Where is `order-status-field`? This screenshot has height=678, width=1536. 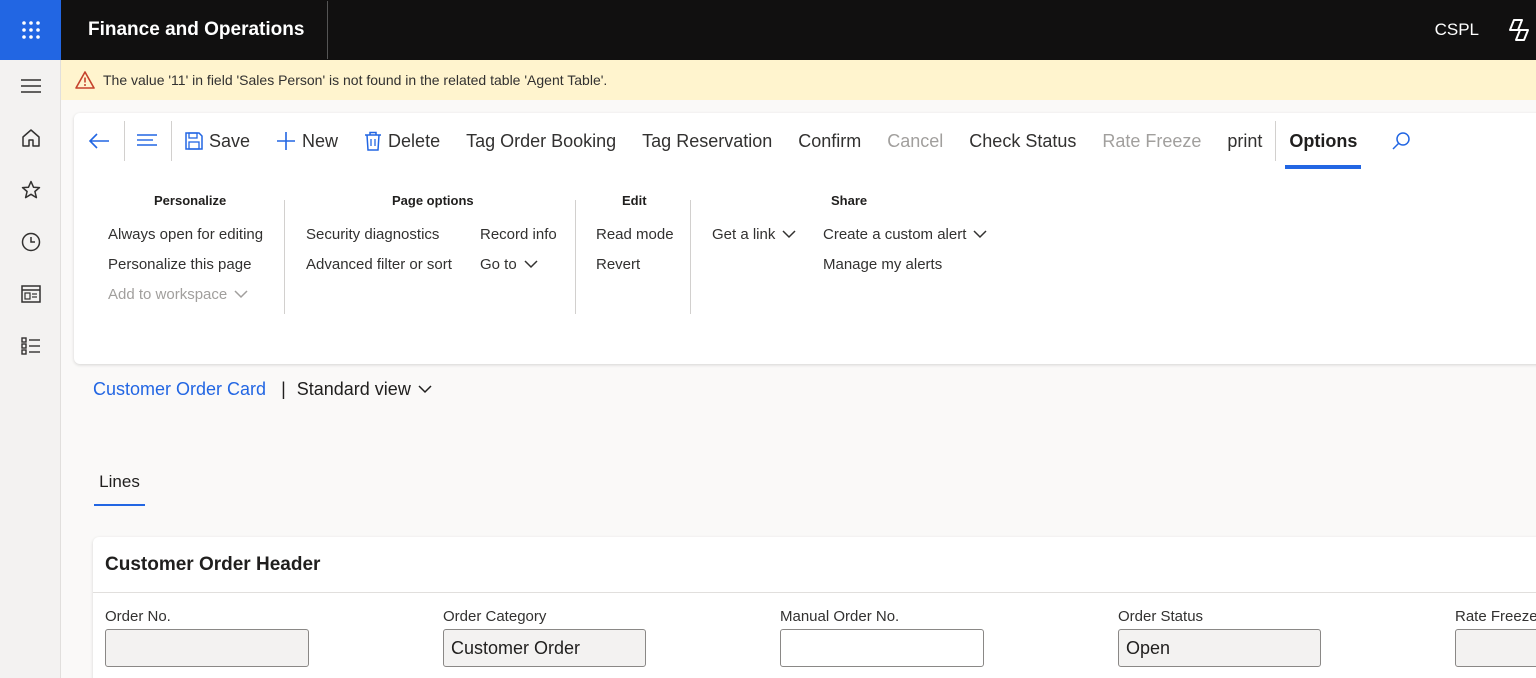 order-status-field is located at coordinates (1219, 648).